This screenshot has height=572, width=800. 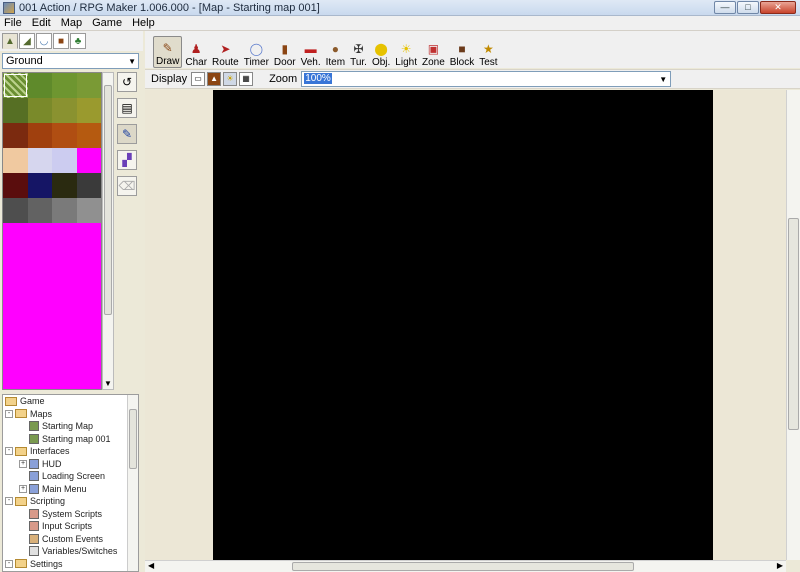 What do you see at coordinates (27, 41) in the screenshot?
I see `tab-slope: ◢` at bounding box center [27, 41].